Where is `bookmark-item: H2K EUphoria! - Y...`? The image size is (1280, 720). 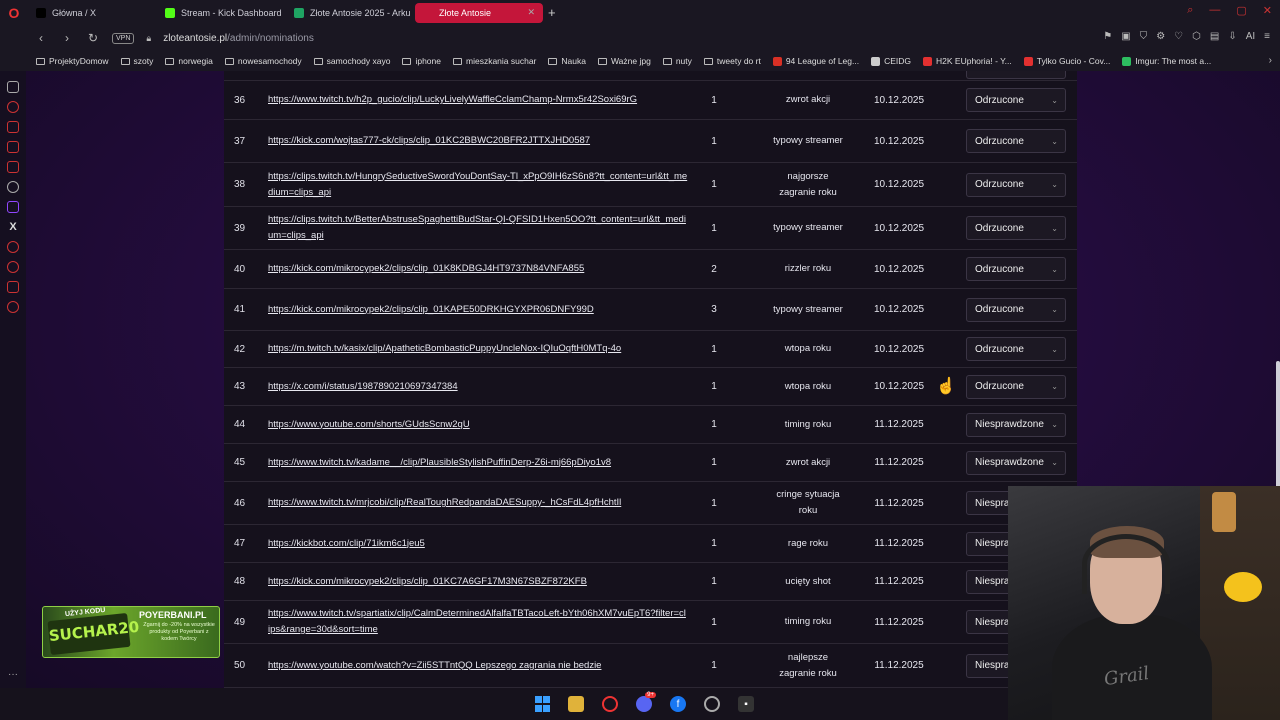
bookmark-item: H2K EUphoria! - Y... is located at coordinates (967, 61).